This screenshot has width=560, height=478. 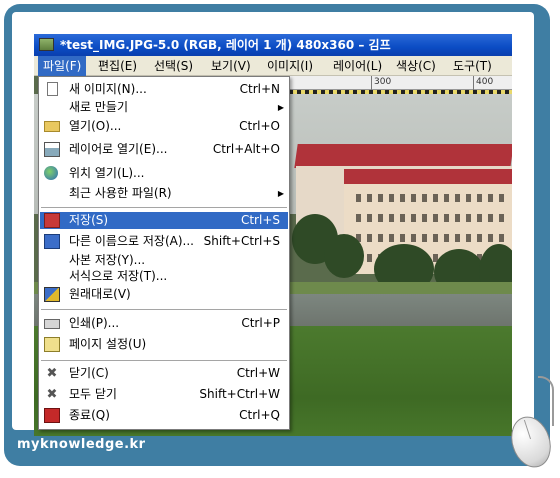 What do you see at coordinates (546, 401) in the screenshot?
I see `mouse-cord-icon` at bounding box center [546, 401].